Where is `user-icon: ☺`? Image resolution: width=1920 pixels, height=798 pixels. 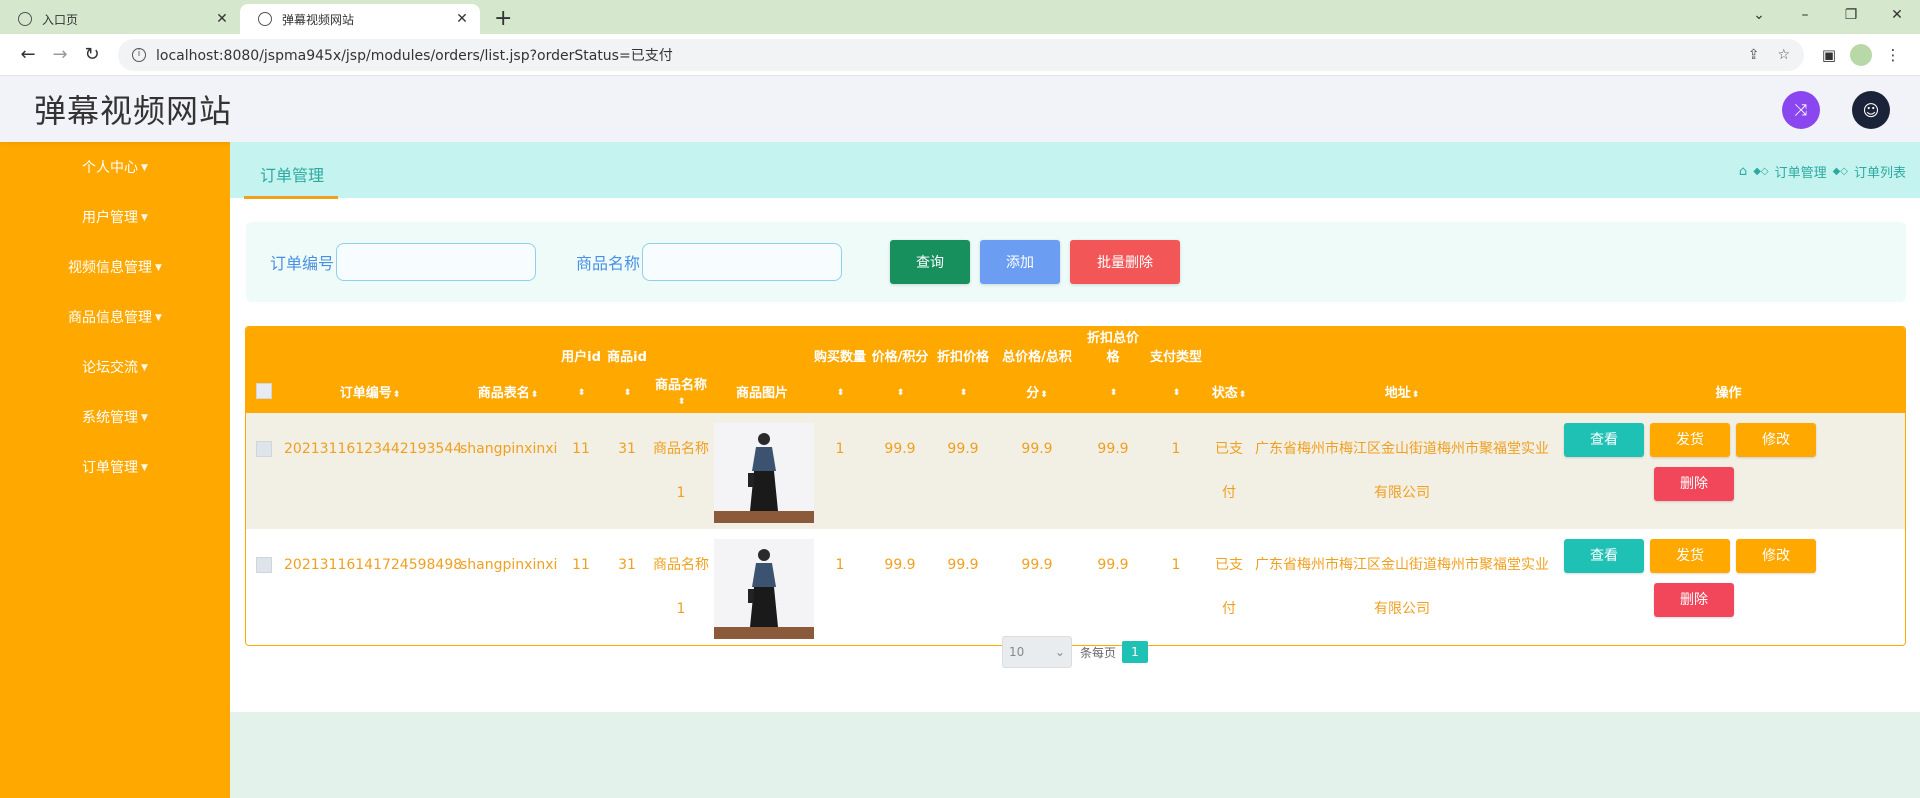 user-icon: ☺ is located at coordinates (1871, 110).